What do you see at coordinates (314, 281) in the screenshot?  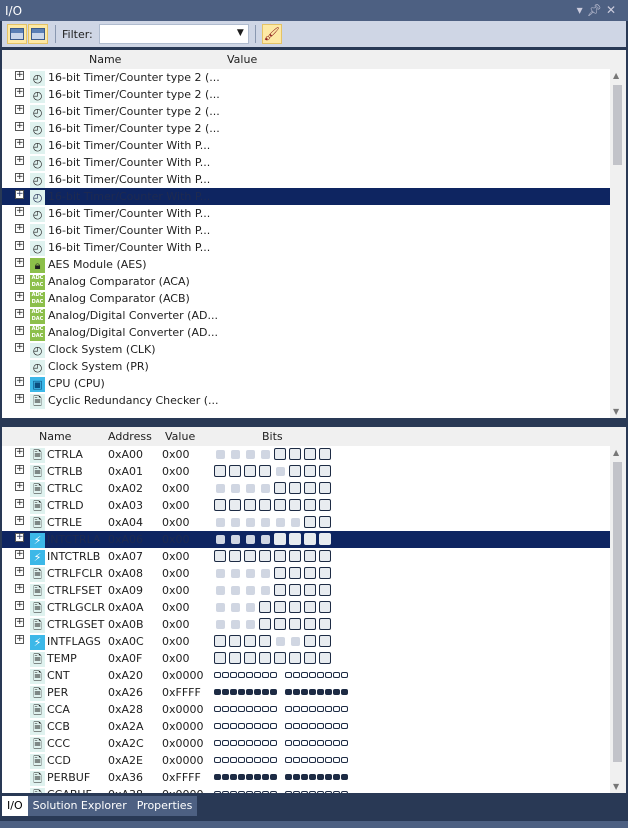 I see `tree-item: + ADC DAC Analog Comparator (ACA)` at bounding box center [314, 281].